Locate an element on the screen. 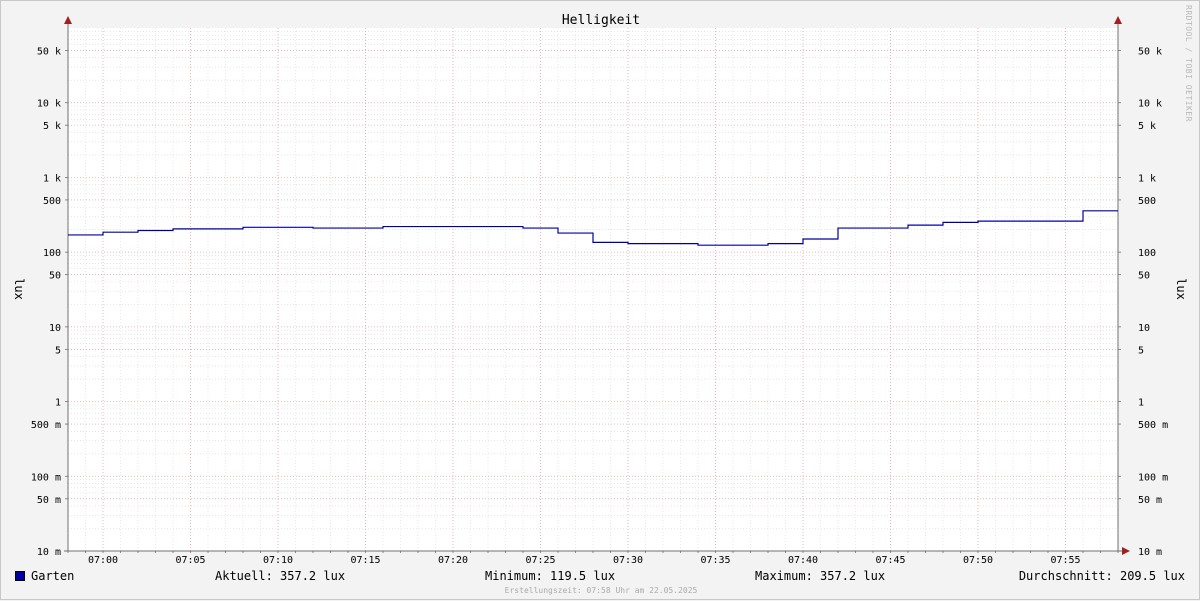  x-tick-label: 07:35 is located at coordinates (715, 560).